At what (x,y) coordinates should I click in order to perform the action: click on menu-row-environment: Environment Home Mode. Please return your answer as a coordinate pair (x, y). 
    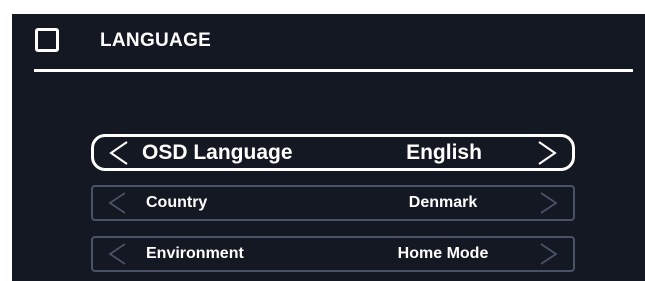
    Looking at the image, I should click on (333, 254).